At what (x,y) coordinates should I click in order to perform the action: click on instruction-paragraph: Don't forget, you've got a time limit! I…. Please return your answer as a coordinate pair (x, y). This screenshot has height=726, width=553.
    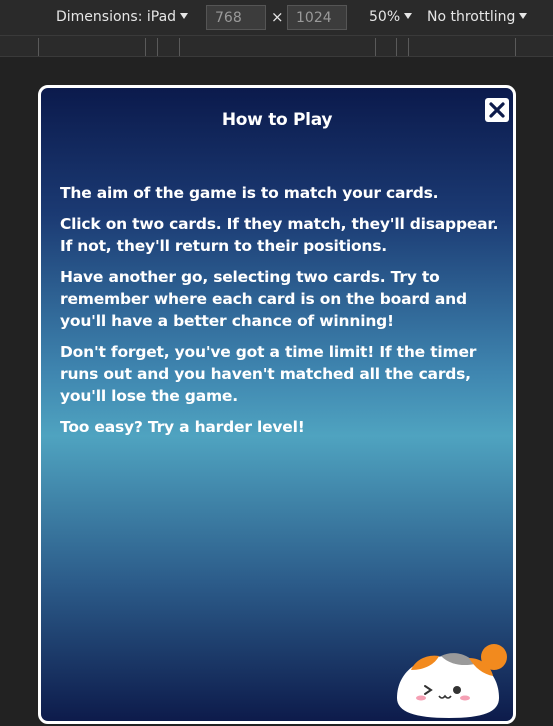
    Looking at the image, I should click on (268, 374).